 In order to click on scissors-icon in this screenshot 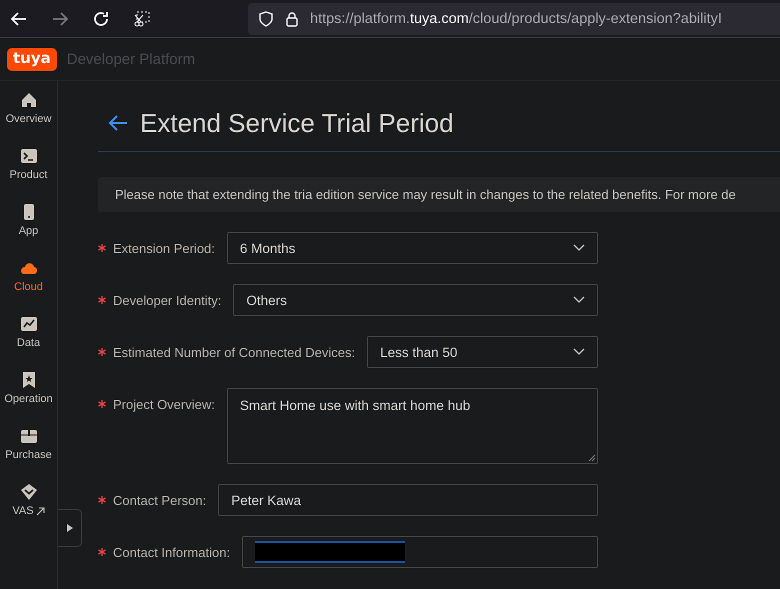, I will do `click(142, 18)`.